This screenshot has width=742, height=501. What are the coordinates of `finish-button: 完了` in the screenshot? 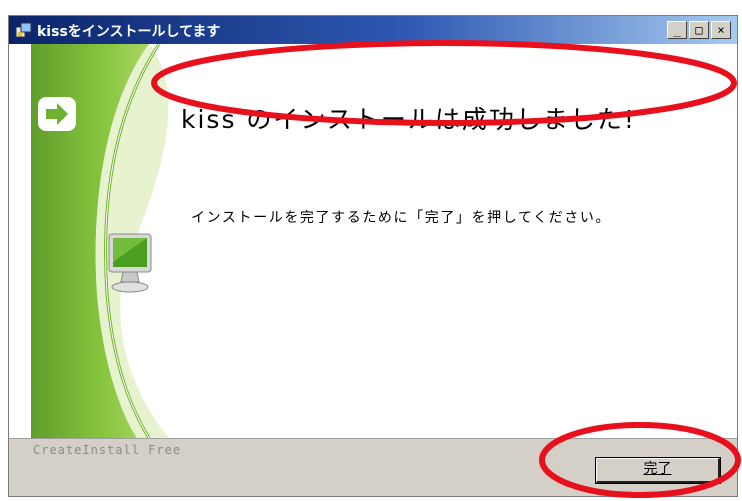 It's located at (658, 470).